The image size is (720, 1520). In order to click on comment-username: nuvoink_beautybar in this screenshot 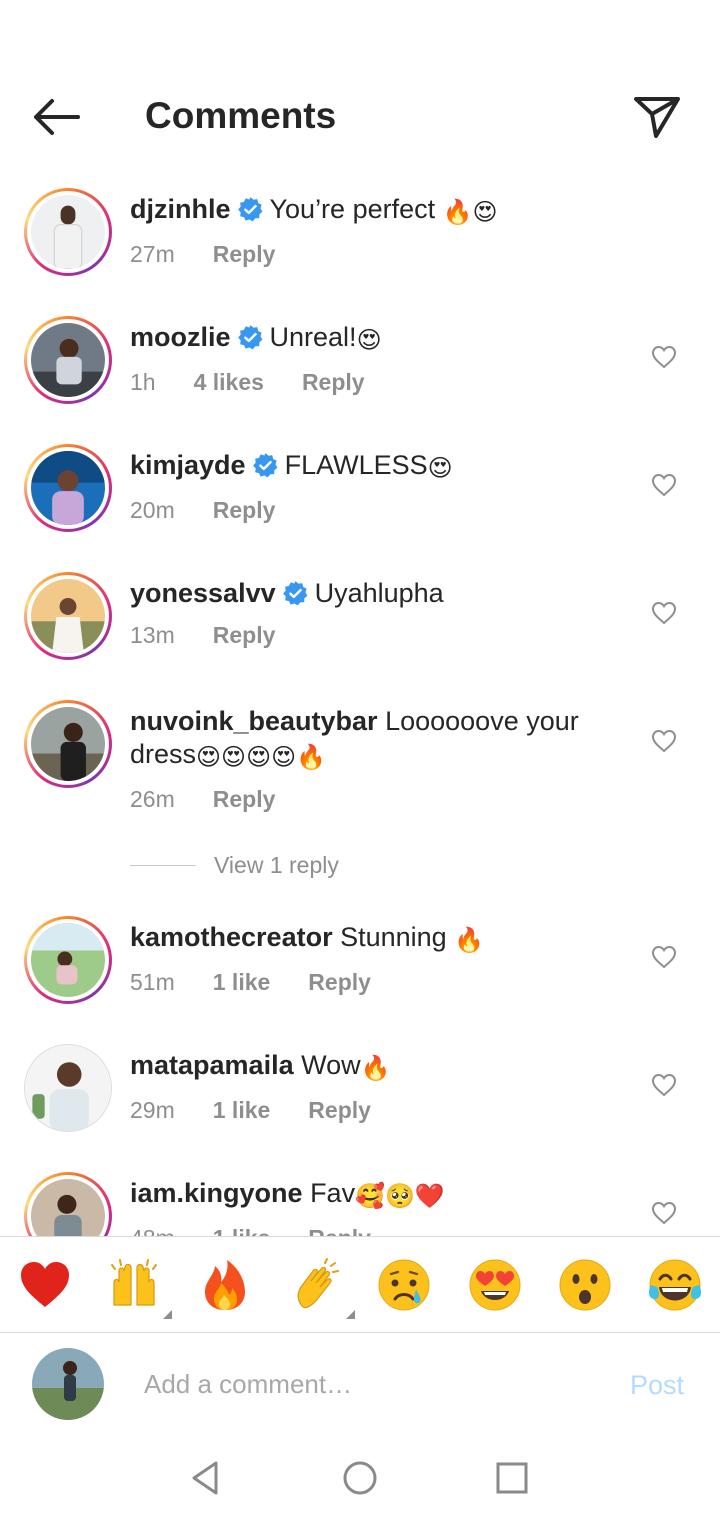, I will do `click(254, 721)`.